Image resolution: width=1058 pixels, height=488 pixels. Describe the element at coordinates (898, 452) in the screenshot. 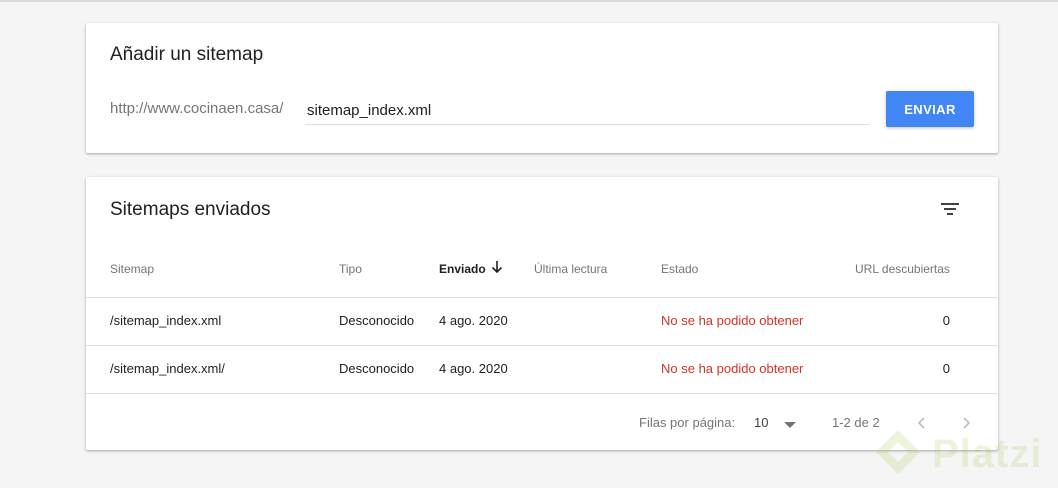

I see `platzi-logo-icon` at that location.